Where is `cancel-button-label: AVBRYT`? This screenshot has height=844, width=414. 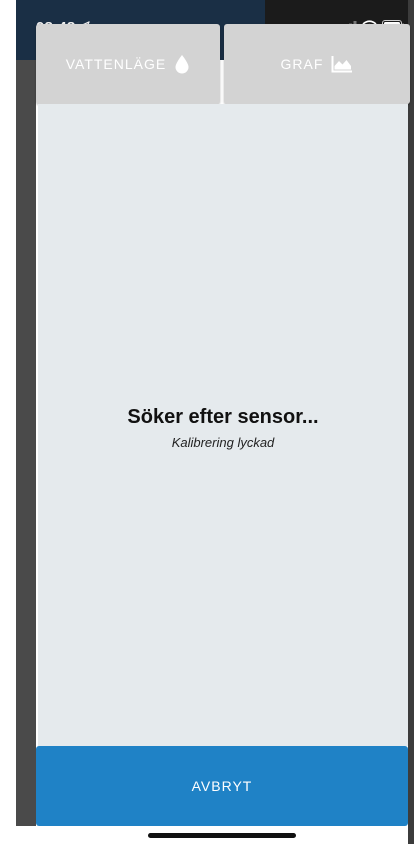 cancel-button-label: AVBRYT is located at coordinates (222, 786).